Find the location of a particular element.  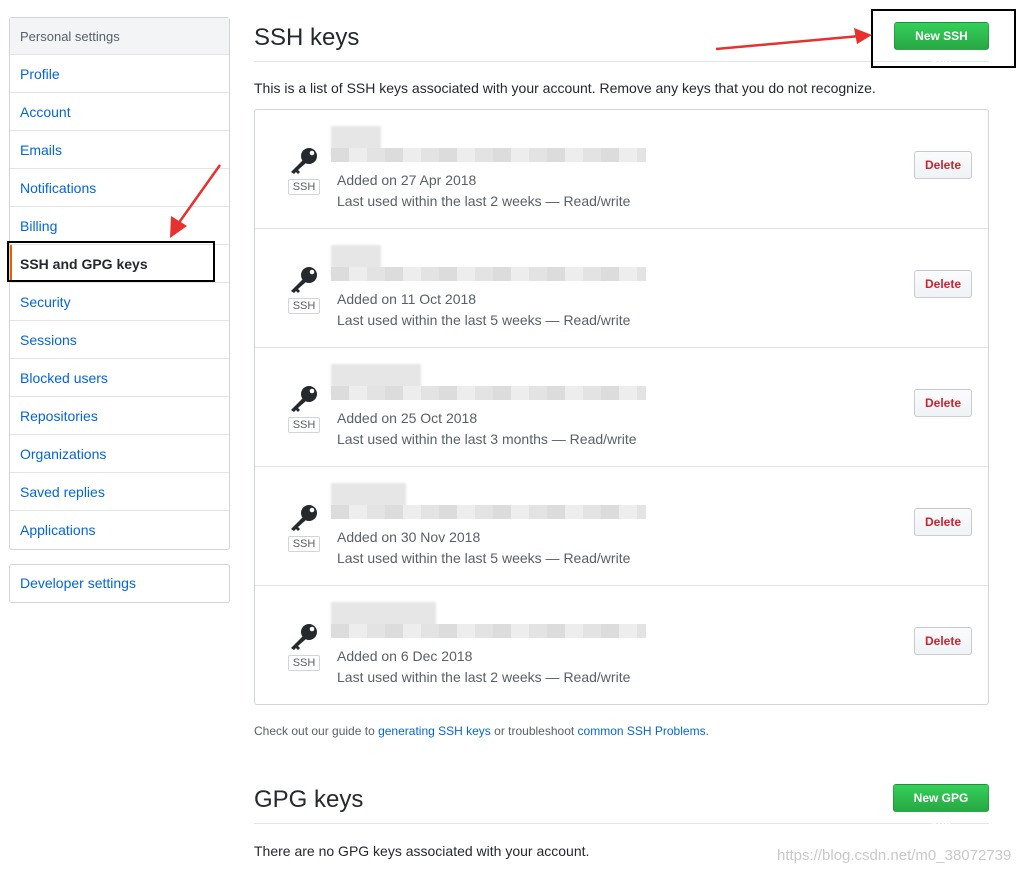

generating-ssh-keys-link: generating SSH keys is located at coordinates (434, 731).